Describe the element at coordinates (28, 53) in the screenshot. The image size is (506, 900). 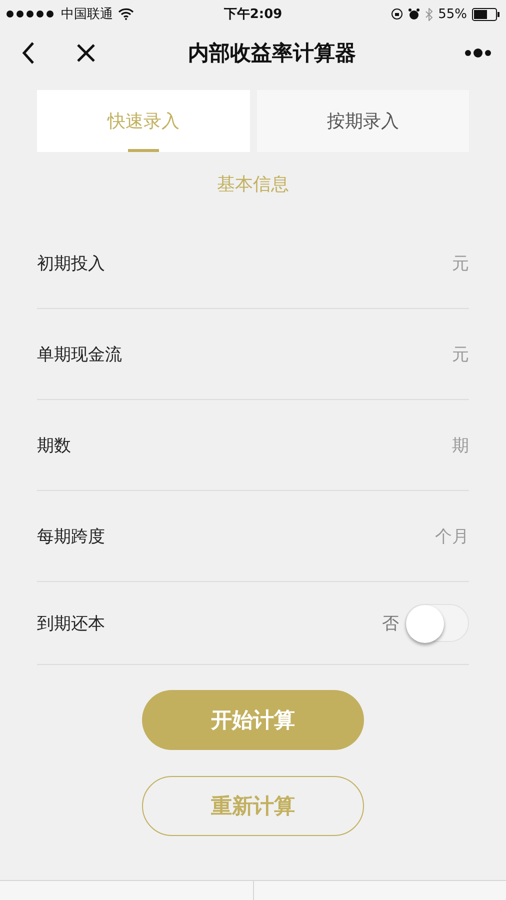
I see `back-icon` at that location.